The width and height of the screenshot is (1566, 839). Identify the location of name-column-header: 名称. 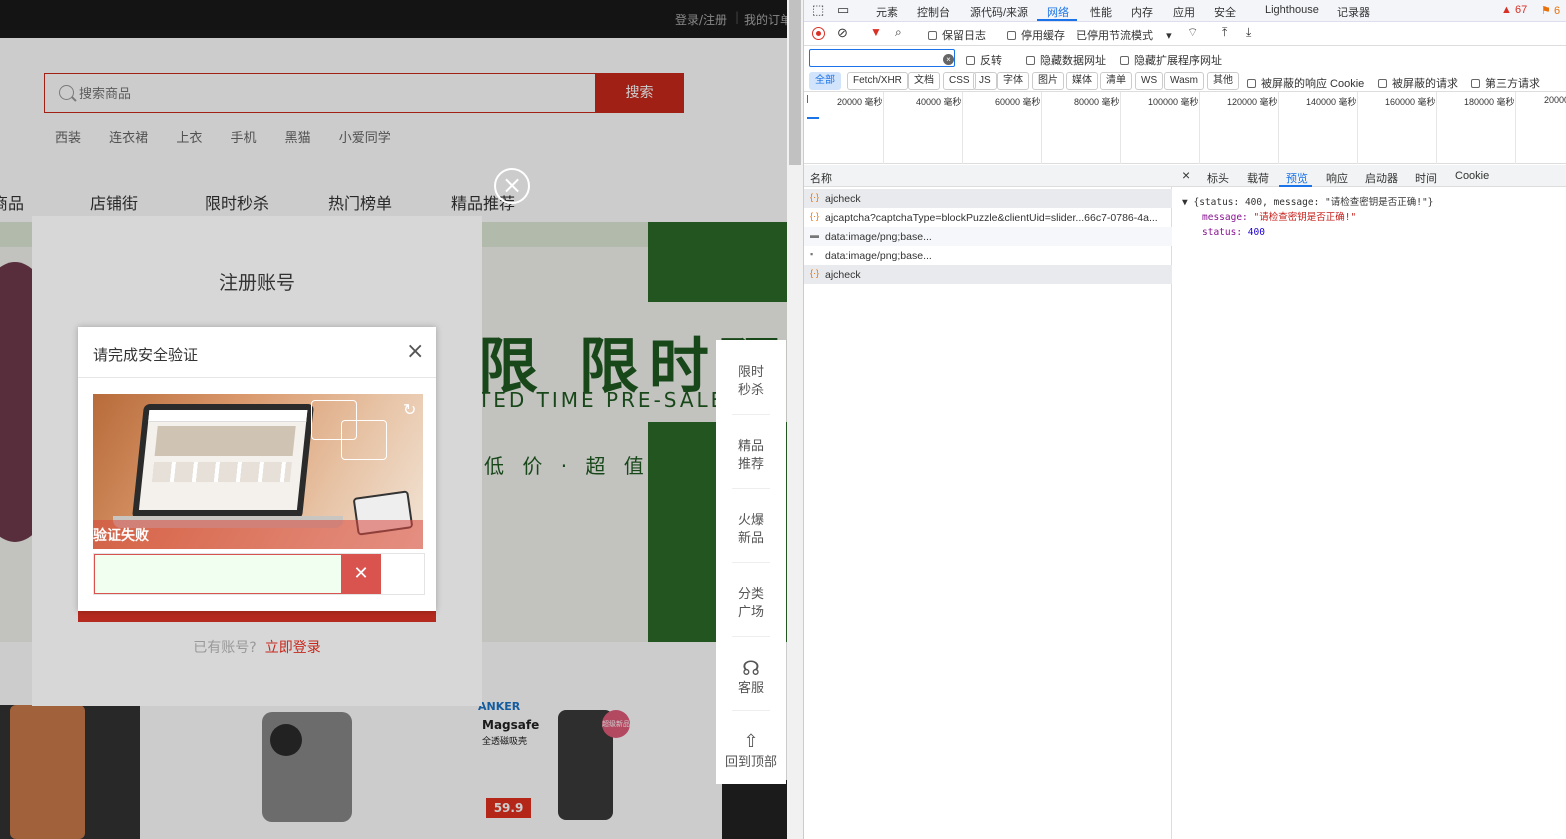
(988, 176).